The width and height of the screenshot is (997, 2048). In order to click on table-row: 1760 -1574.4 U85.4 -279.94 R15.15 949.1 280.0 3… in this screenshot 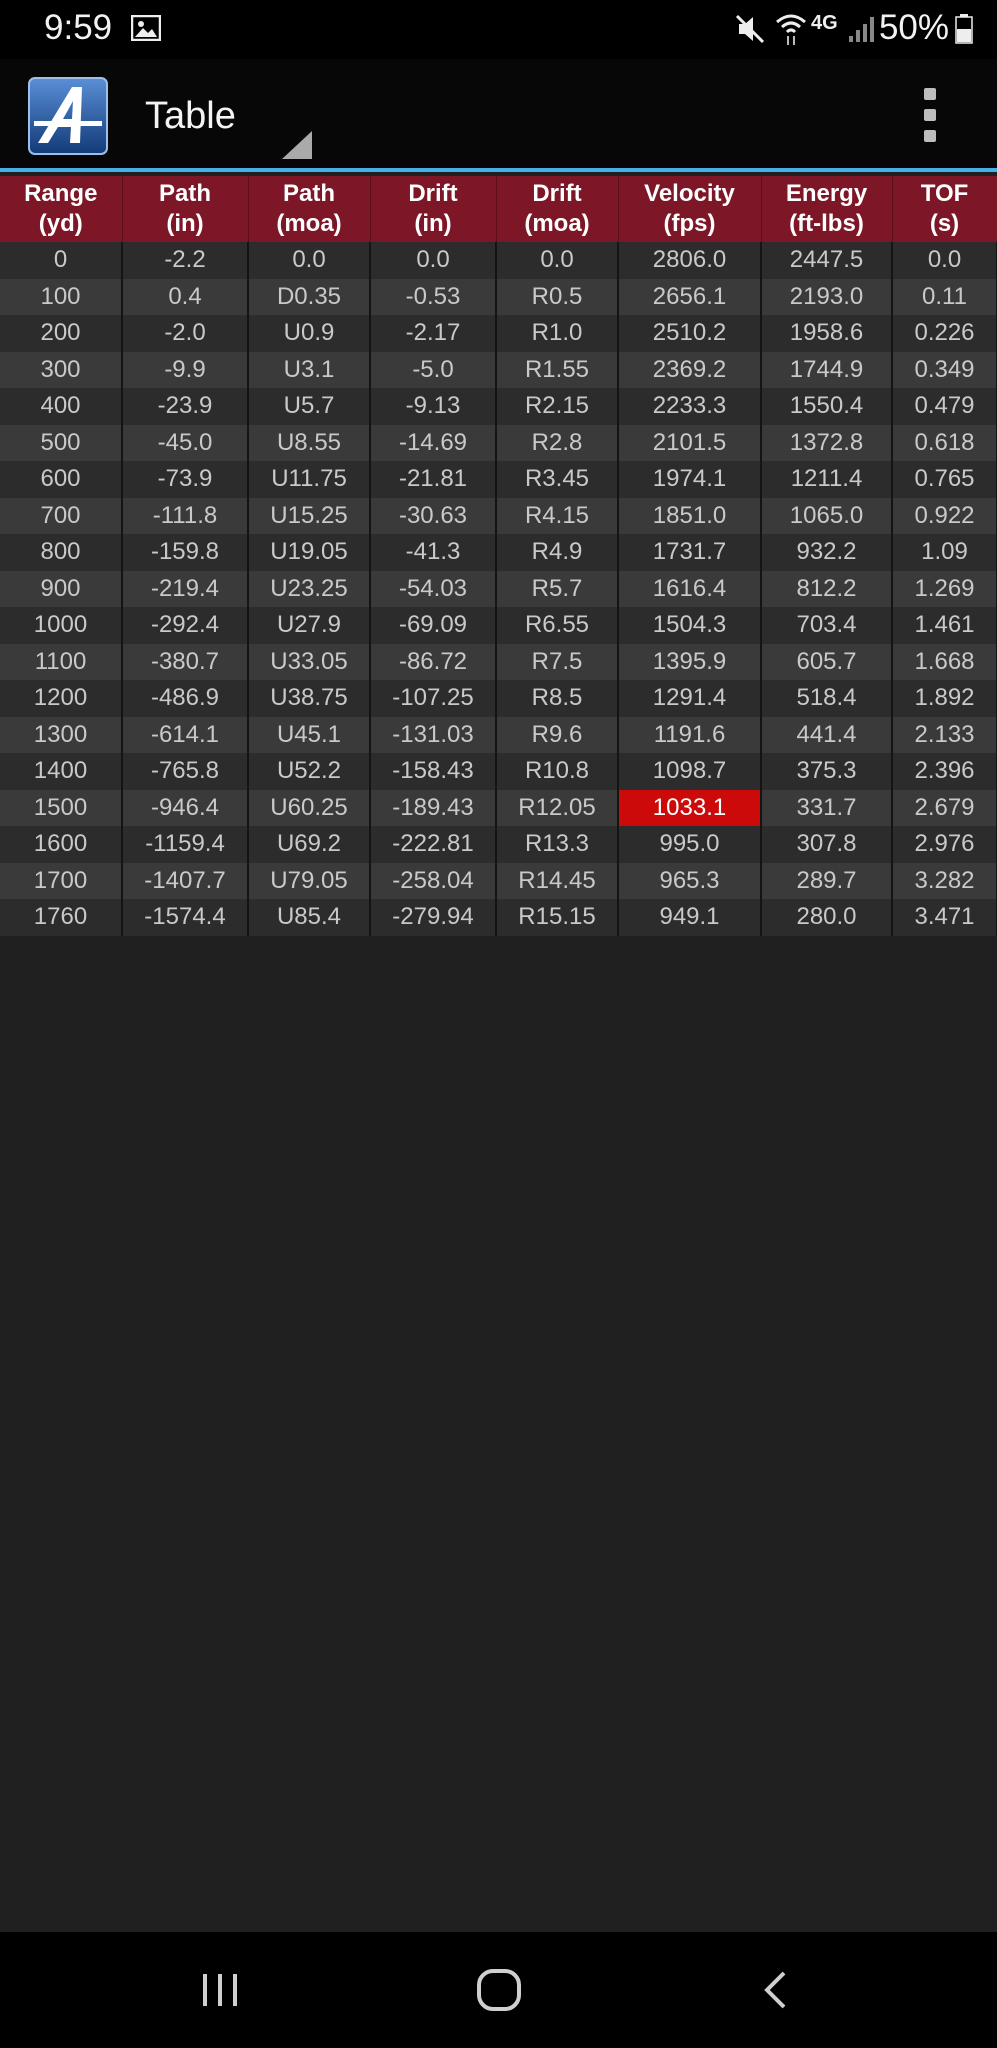, I will do `click(498, 917)`.